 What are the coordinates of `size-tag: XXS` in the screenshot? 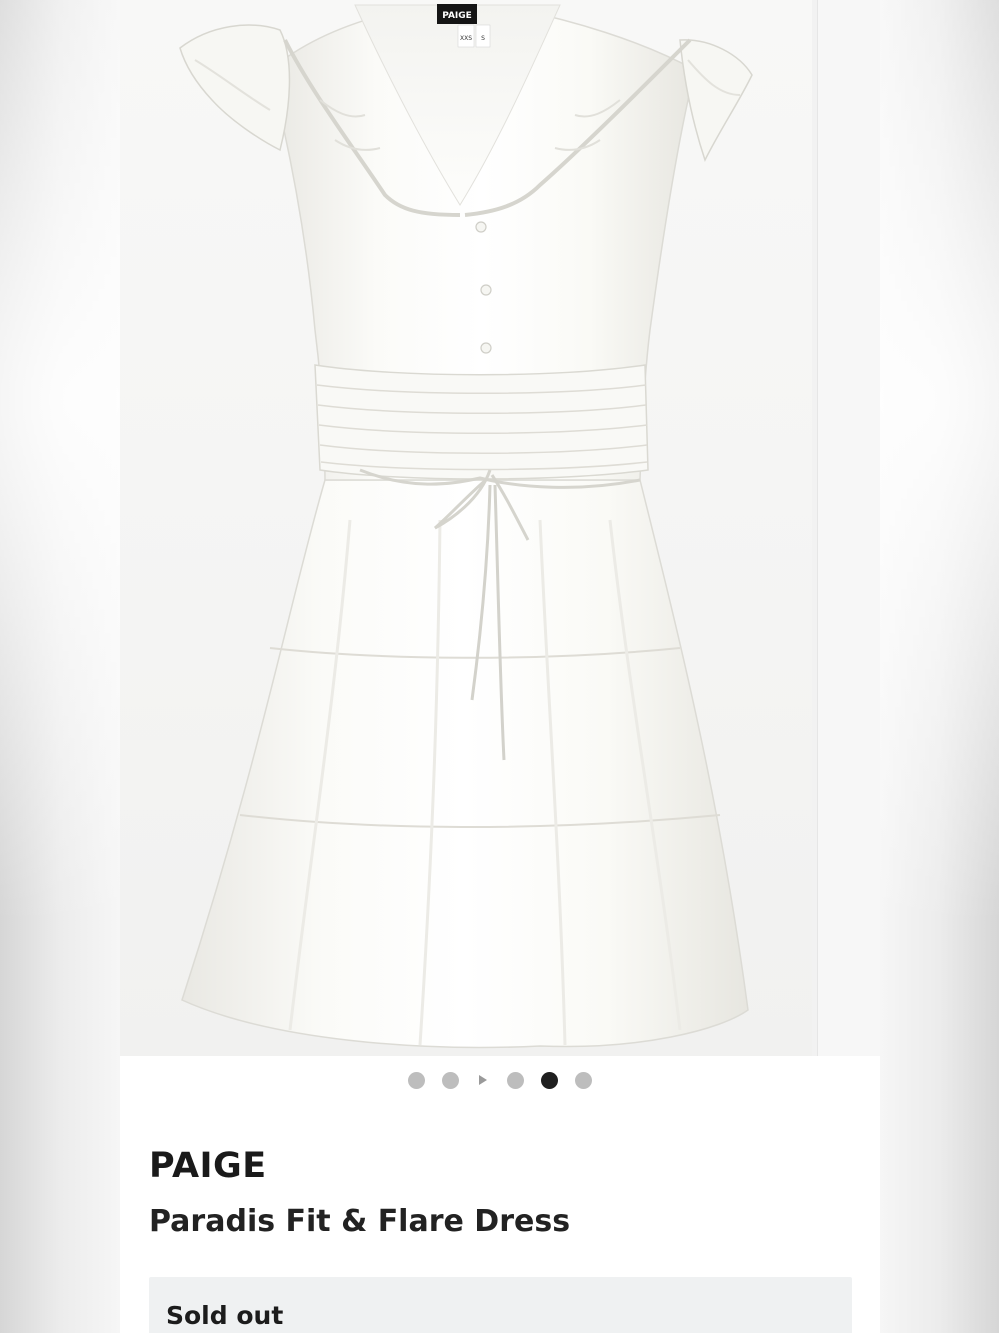 It's located at (466, 38).